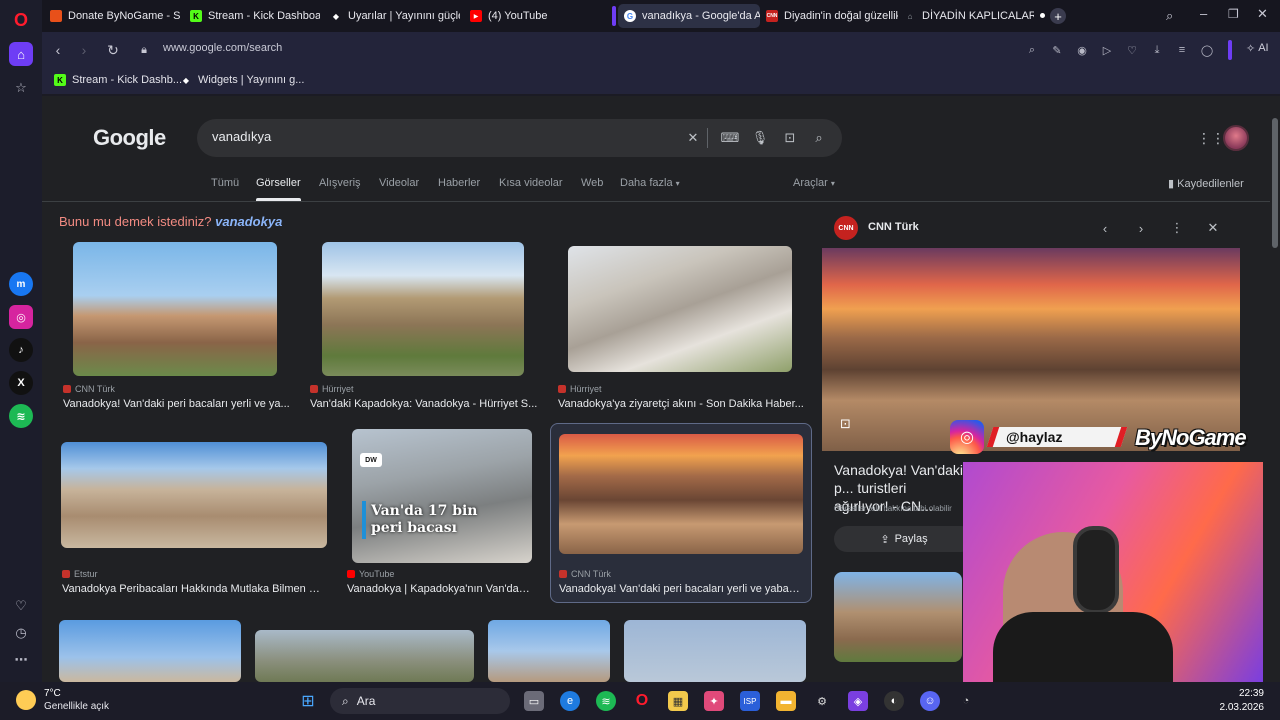  What do you see at coordinates (442, 496) in the screenshot?
I see `result-thumbnail: DW Van'da 17 bin peri bacası` at bounding box center [442, 496].